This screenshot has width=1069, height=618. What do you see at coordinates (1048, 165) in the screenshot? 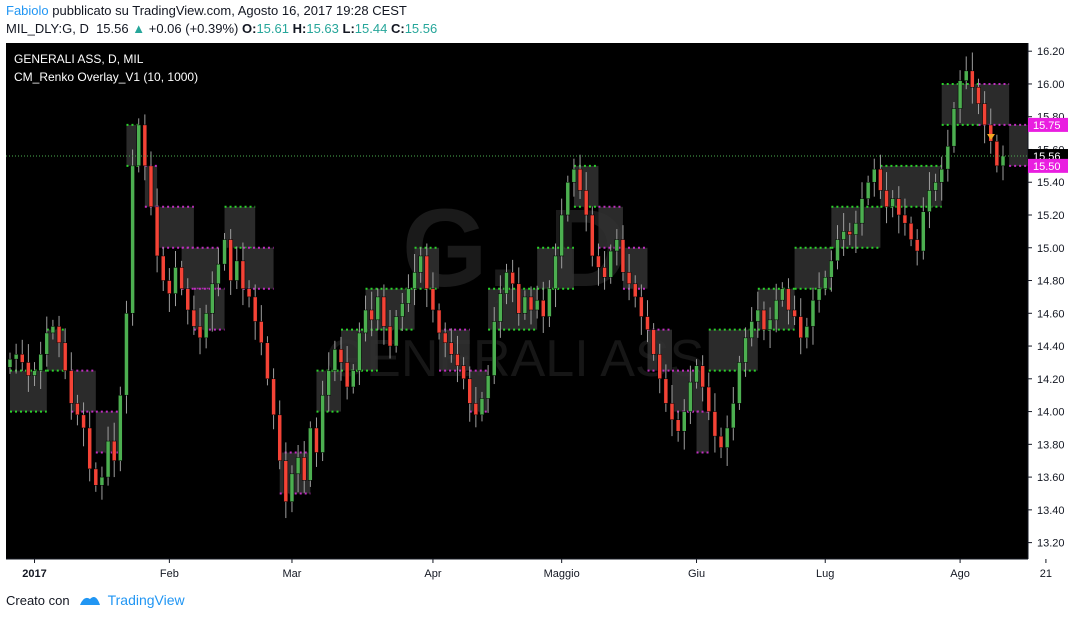
I see `price-label: 15.50` at bounding box center [1048, 165].